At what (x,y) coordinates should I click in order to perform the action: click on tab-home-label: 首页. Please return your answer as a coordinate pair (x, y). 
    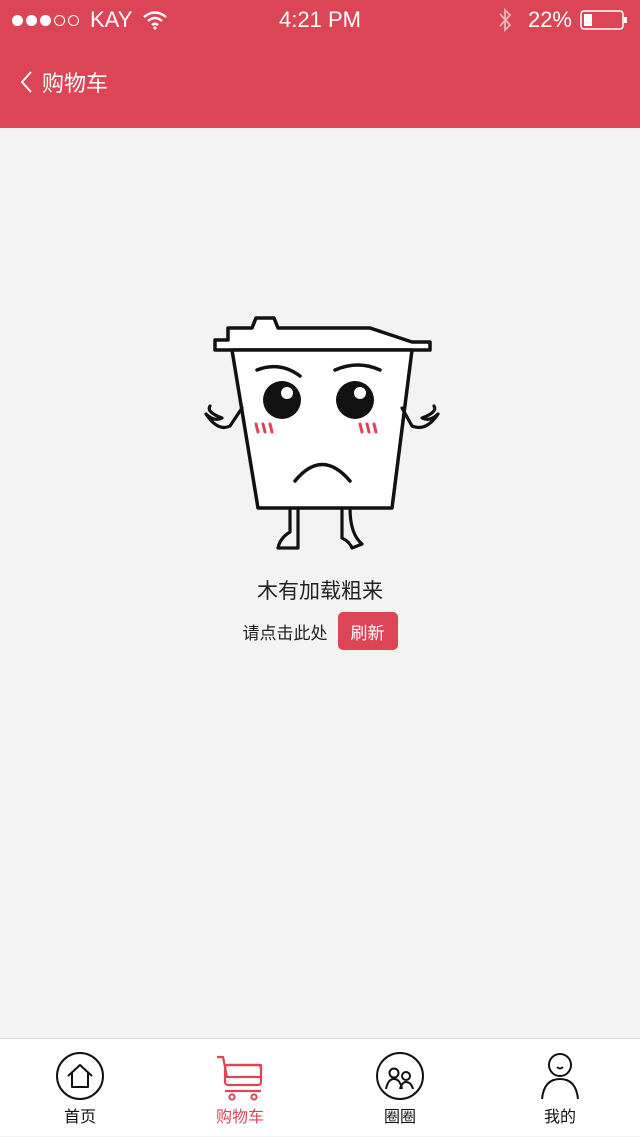
    Looking at the image, I should click on (79, 1116).